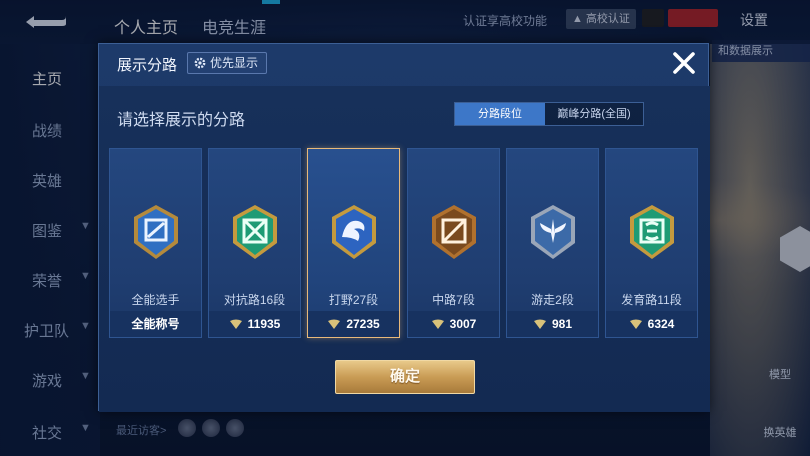 This screenshot has width=810, height=456. I want to click on lane-card-value: 981, so click(562, 324).